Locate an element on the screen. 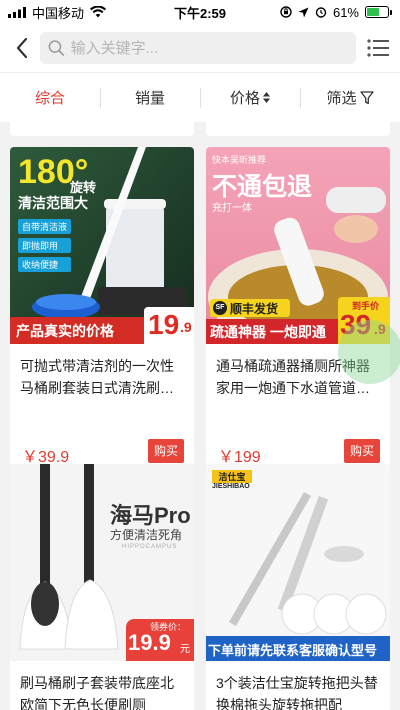 This screenshot has width=400, height=710. brand-english-label: HIPPOCAMPUS is located at coordinates (150, 547).